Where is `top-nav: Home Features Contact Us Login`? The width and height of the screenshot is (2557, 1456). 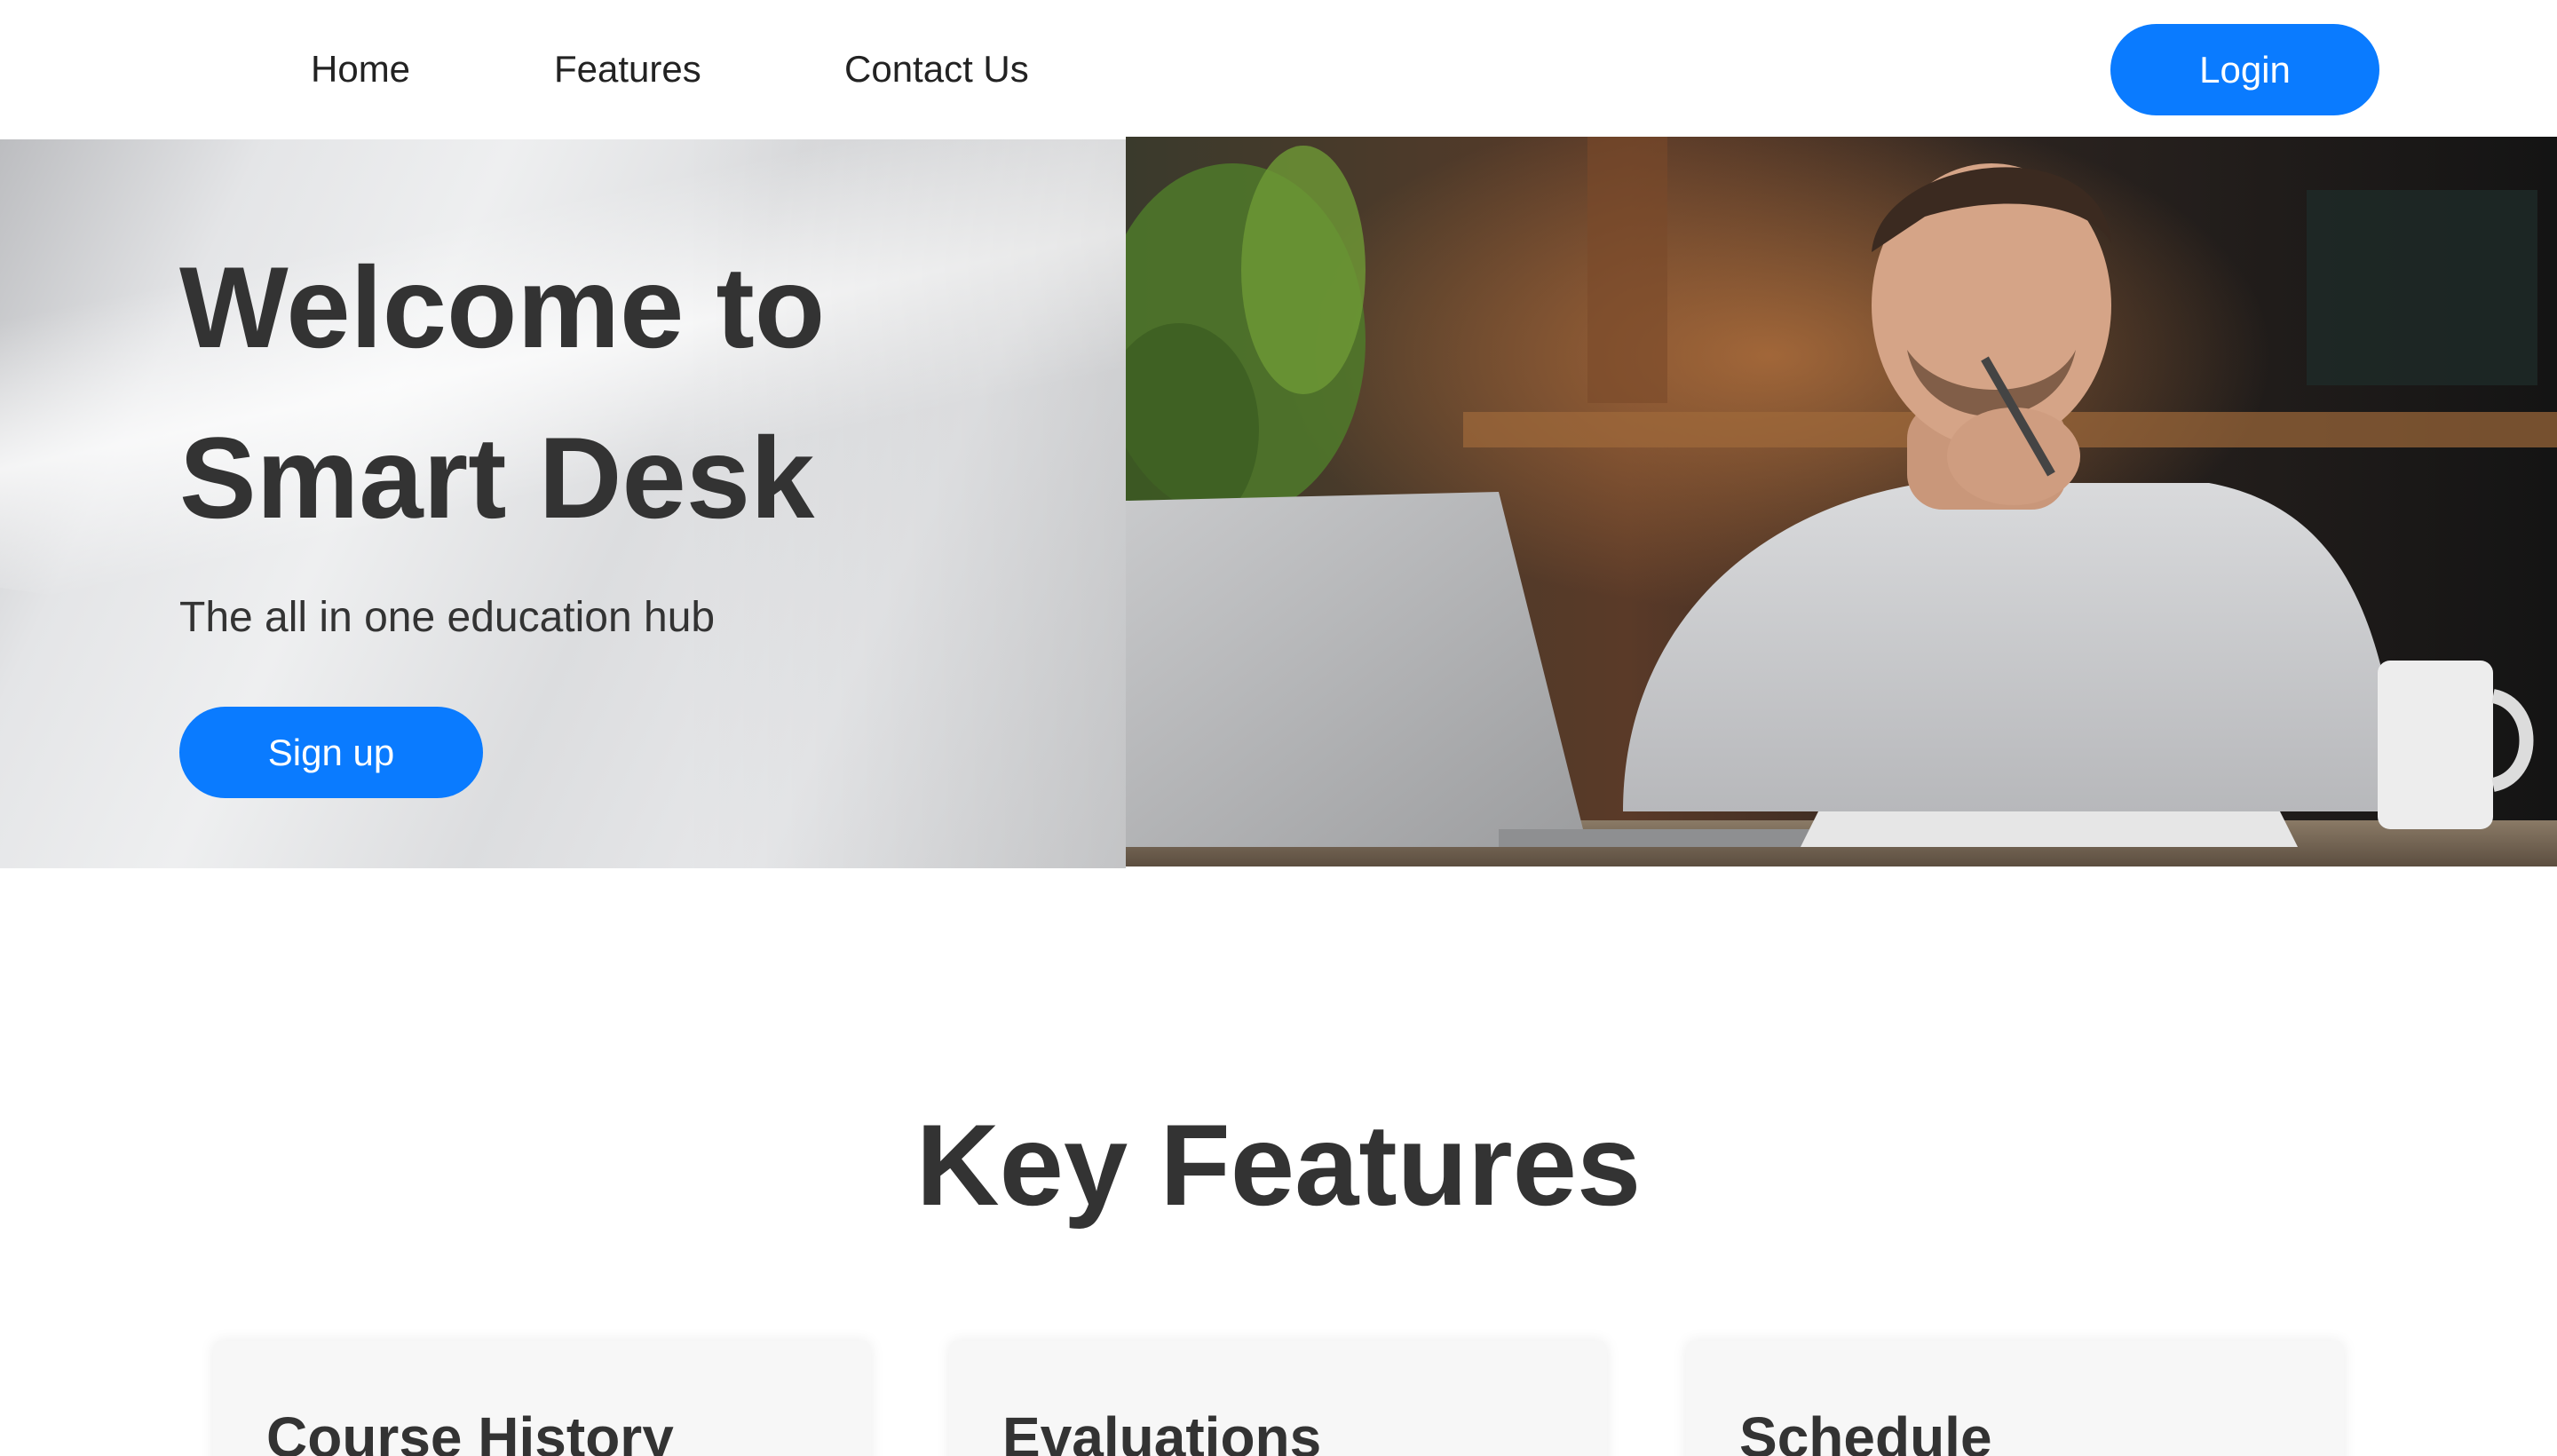 top-nav: Home Features Contact Us Login is located at coordinates (1278, 68).